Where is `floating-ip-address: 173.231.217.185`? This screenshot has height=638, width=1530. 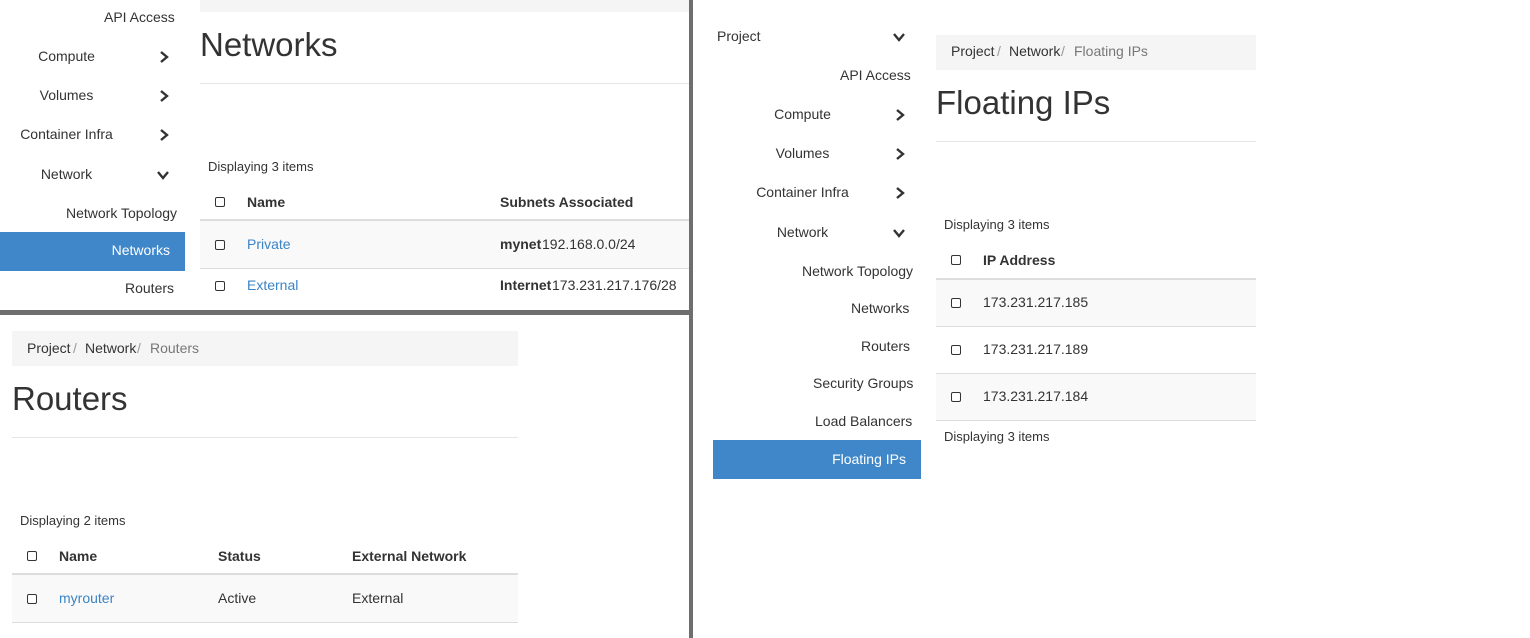
floating-ip-address: 173.231.217.185 is located at coordinates (1036, 302).